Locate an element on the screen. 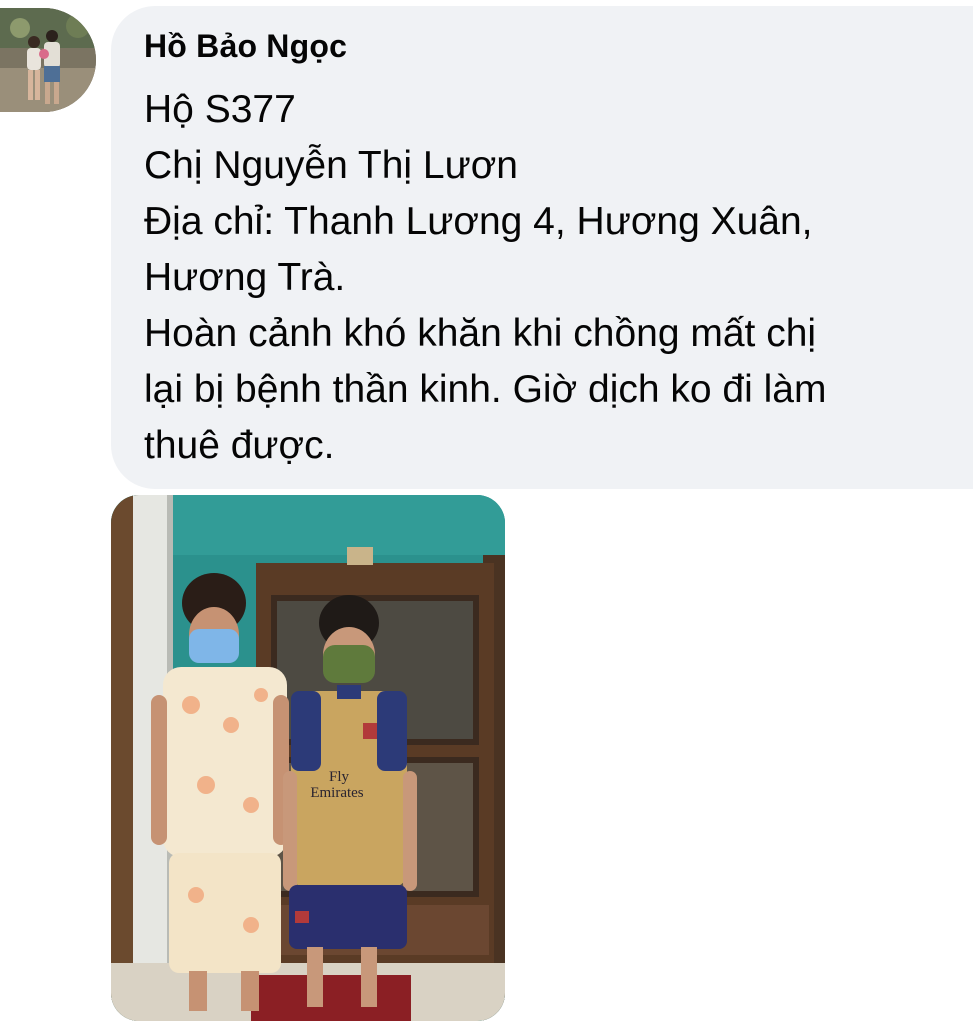  comment-body-line: Chị Nguyễn Thị Lươn is located at coordinates (331, 165).